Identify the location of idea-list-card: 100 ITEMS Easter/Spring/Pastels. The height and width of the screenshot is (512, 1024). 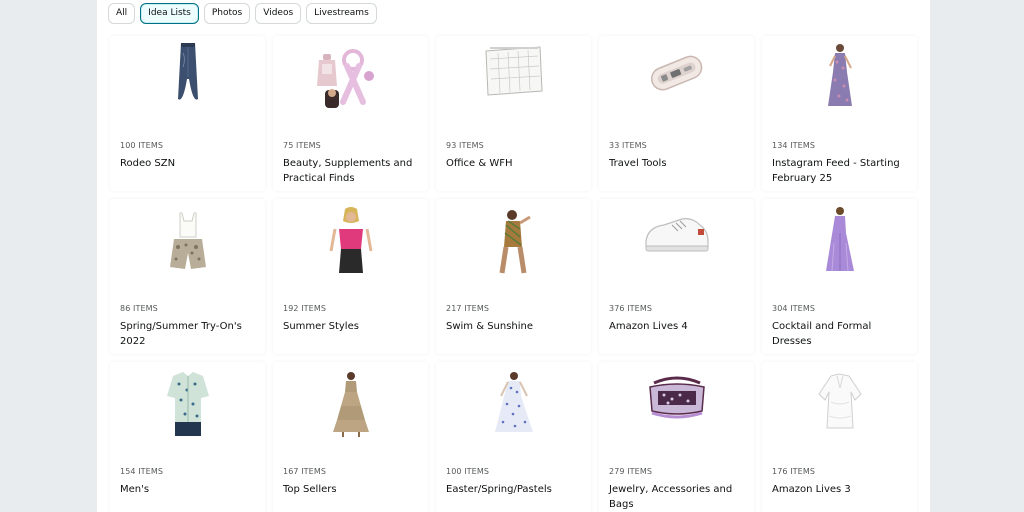
(513, 437).